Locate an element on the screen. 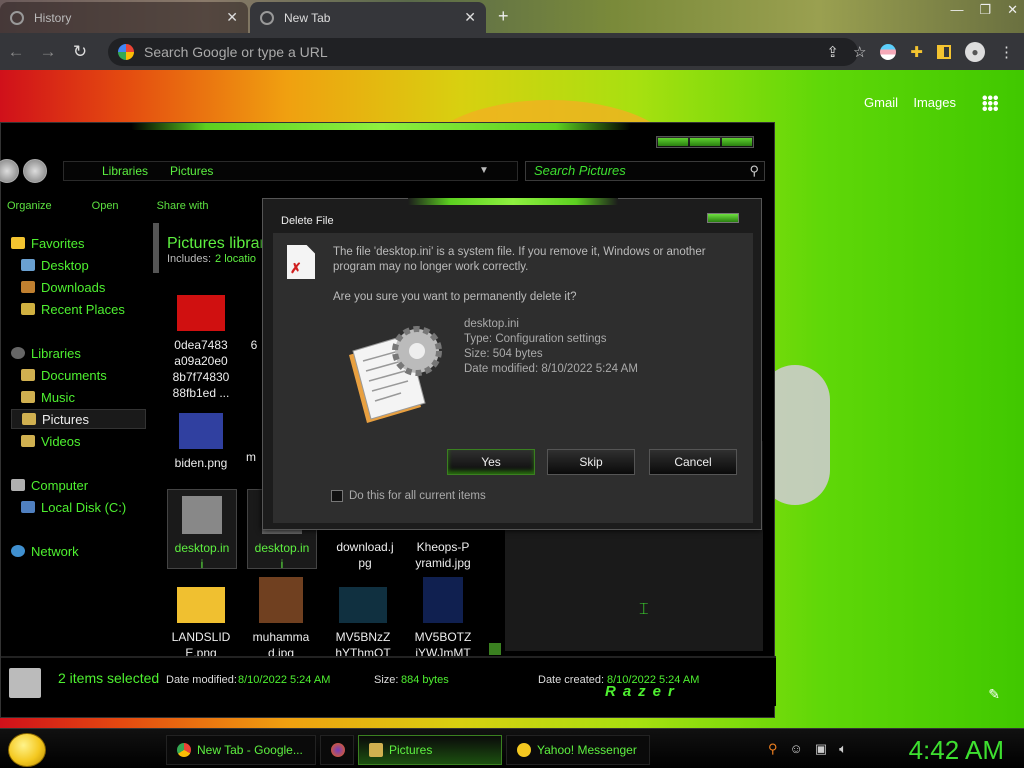 The height and width of the screenshot is (768, 1024). file-item: muhamma d.jpg is located at coordinates (281, 619).